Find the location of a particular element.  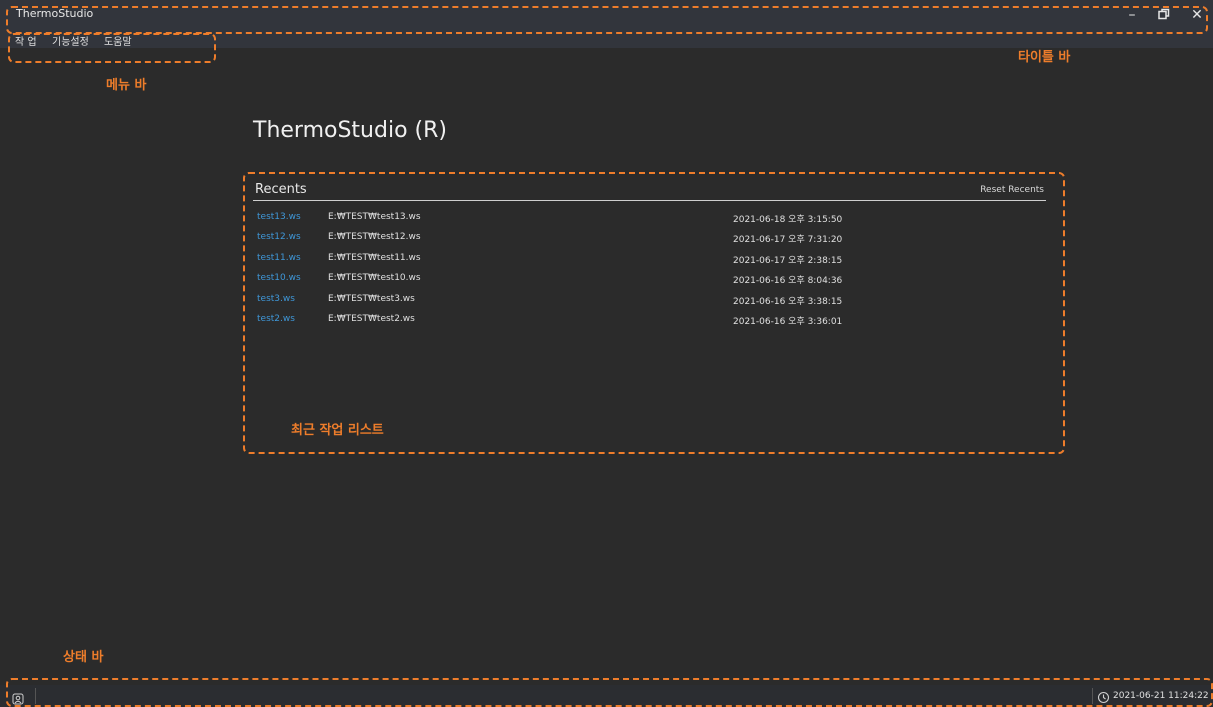

shield-user-icon is located at coordinates (18, 698).